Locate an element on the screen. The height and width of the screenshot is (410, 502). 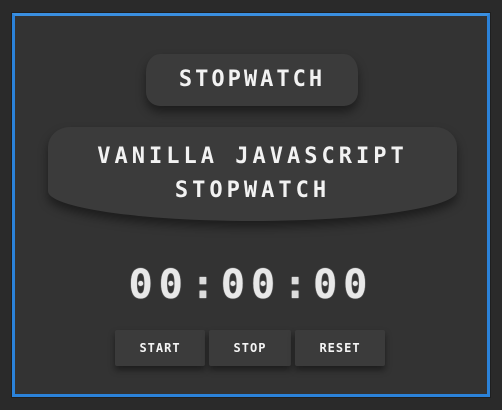
app-title: STOPWATCH is located at coordinates (252, 80).